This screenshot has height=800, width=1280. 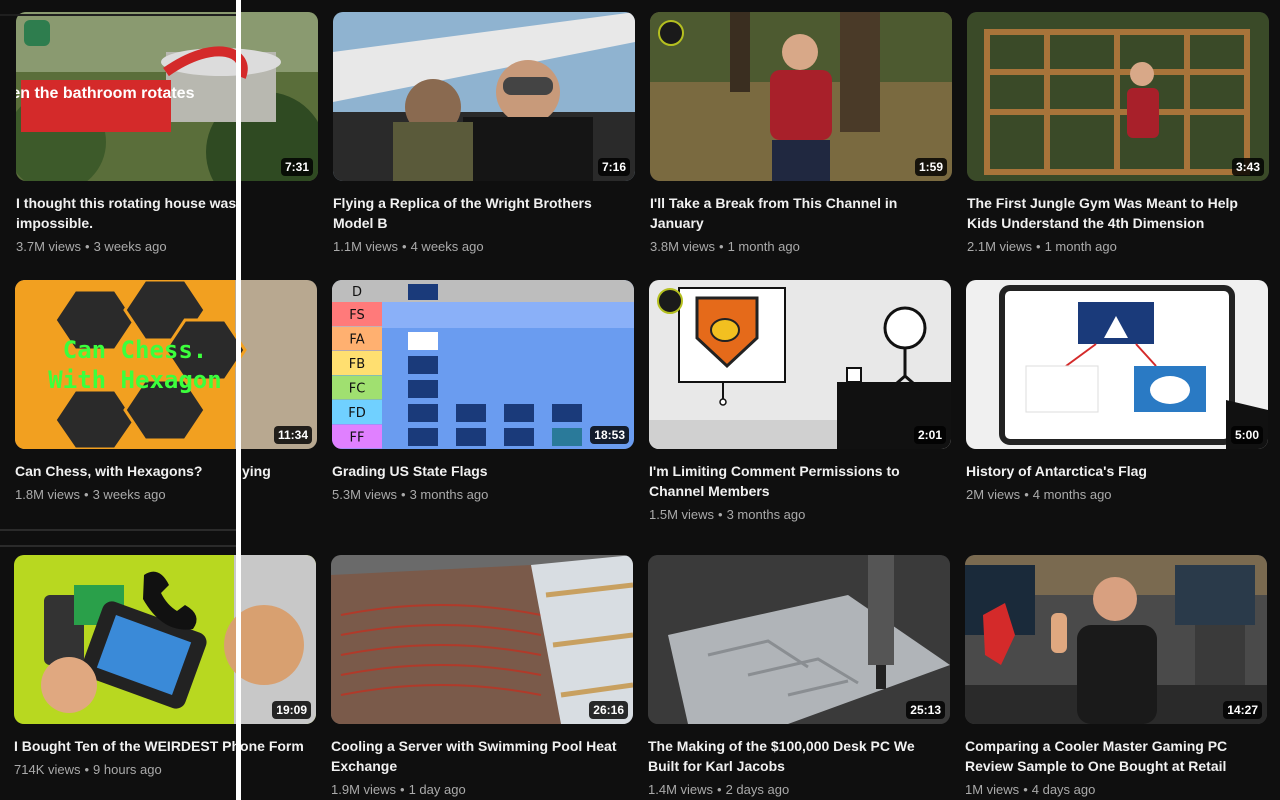 What do you see at coordinates (365, 494) in the screenshot?
I see `view-count: 5.3M views` at bounding box center [365, 494].